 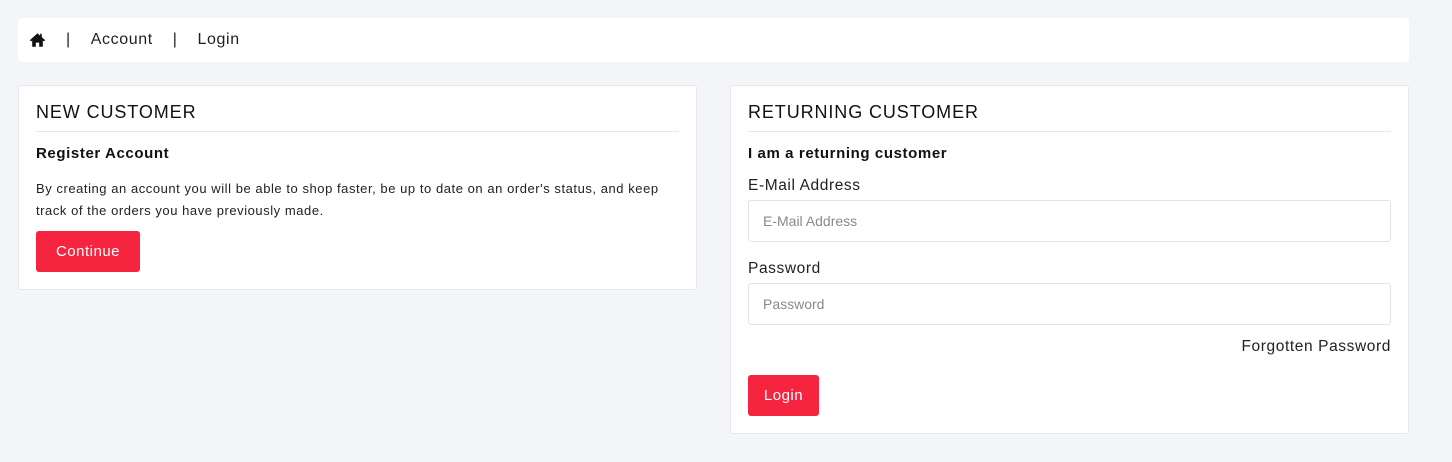 What do you see at coordinates (103, 153) in the screenshot?
I see `register-account-heading: Register Account` at bounding box center [103, 153].